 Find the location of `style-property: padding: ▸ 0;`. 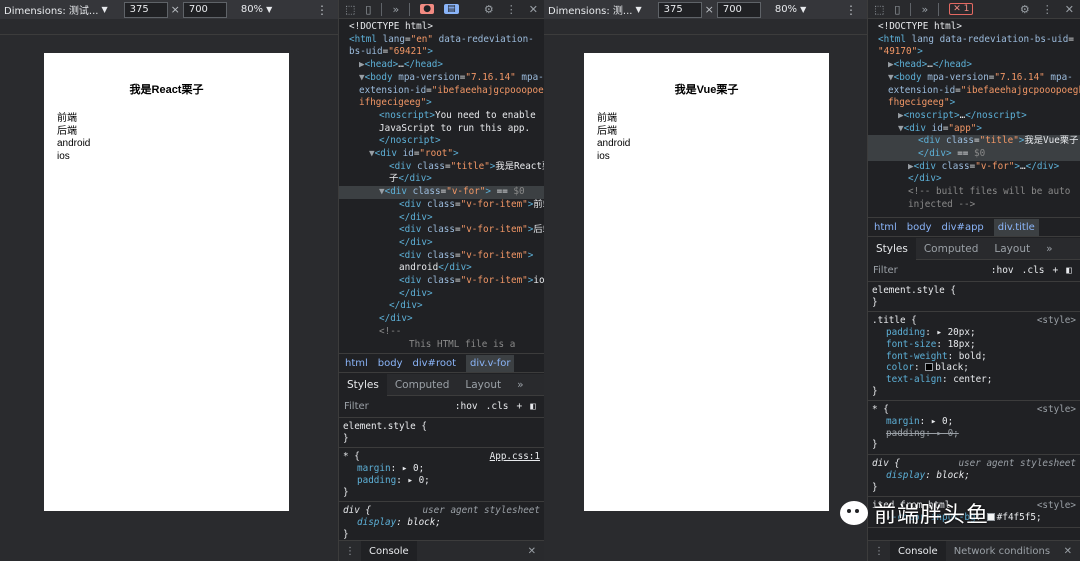

style-property: padding: ▸ 0; is located at coordinates (441, 481).